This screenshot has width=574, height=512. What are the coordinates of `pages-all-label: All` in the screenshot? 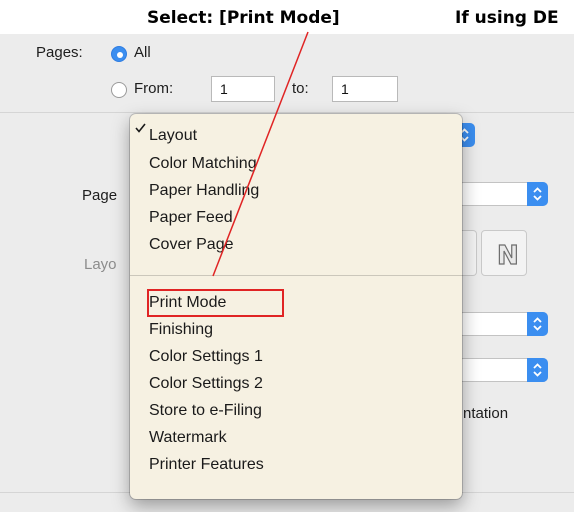 It's located at (142, 52).